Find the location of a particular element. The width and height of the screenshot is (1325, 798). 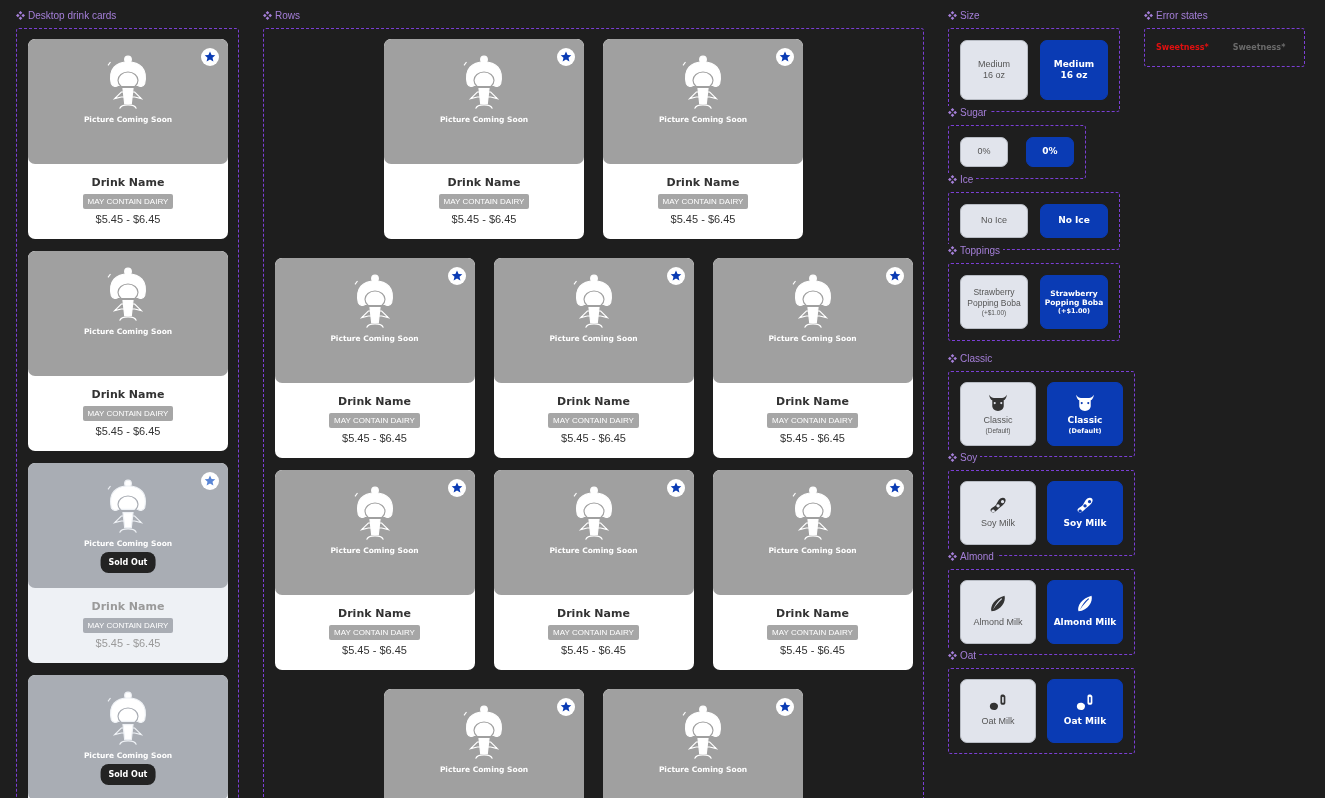

section-title: Size is located at coordinates (970, 15).